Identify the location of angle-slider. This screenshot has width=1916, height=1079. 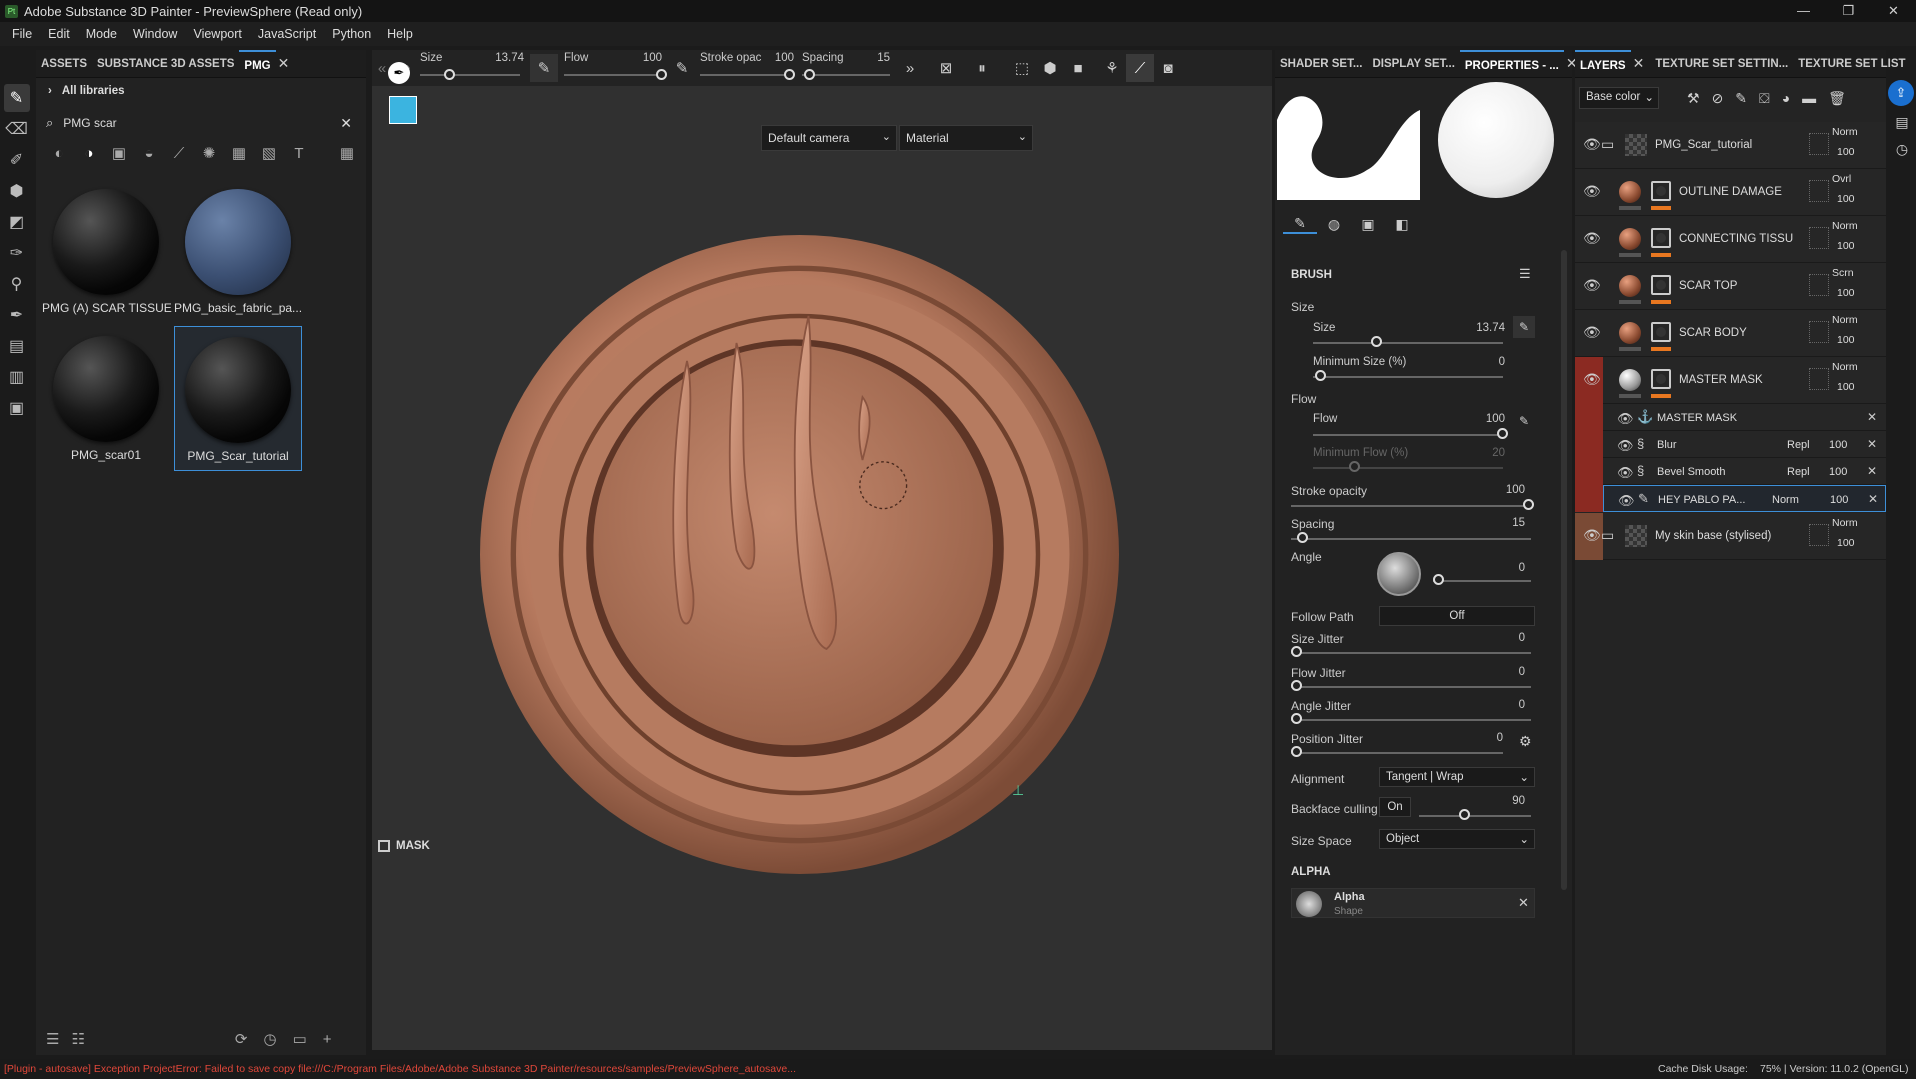
(1438, 579).